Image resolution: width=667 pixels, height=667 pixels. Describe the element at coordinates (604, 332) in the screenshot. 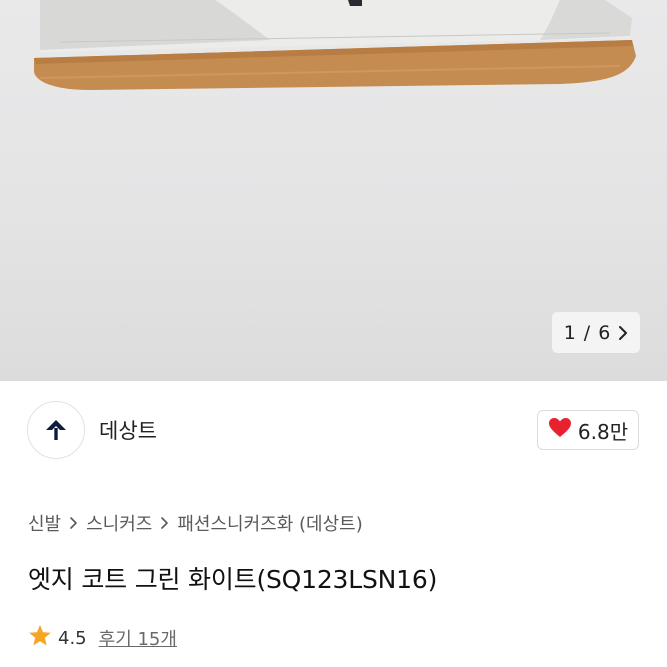

I see `pager-total: 6` at that location.